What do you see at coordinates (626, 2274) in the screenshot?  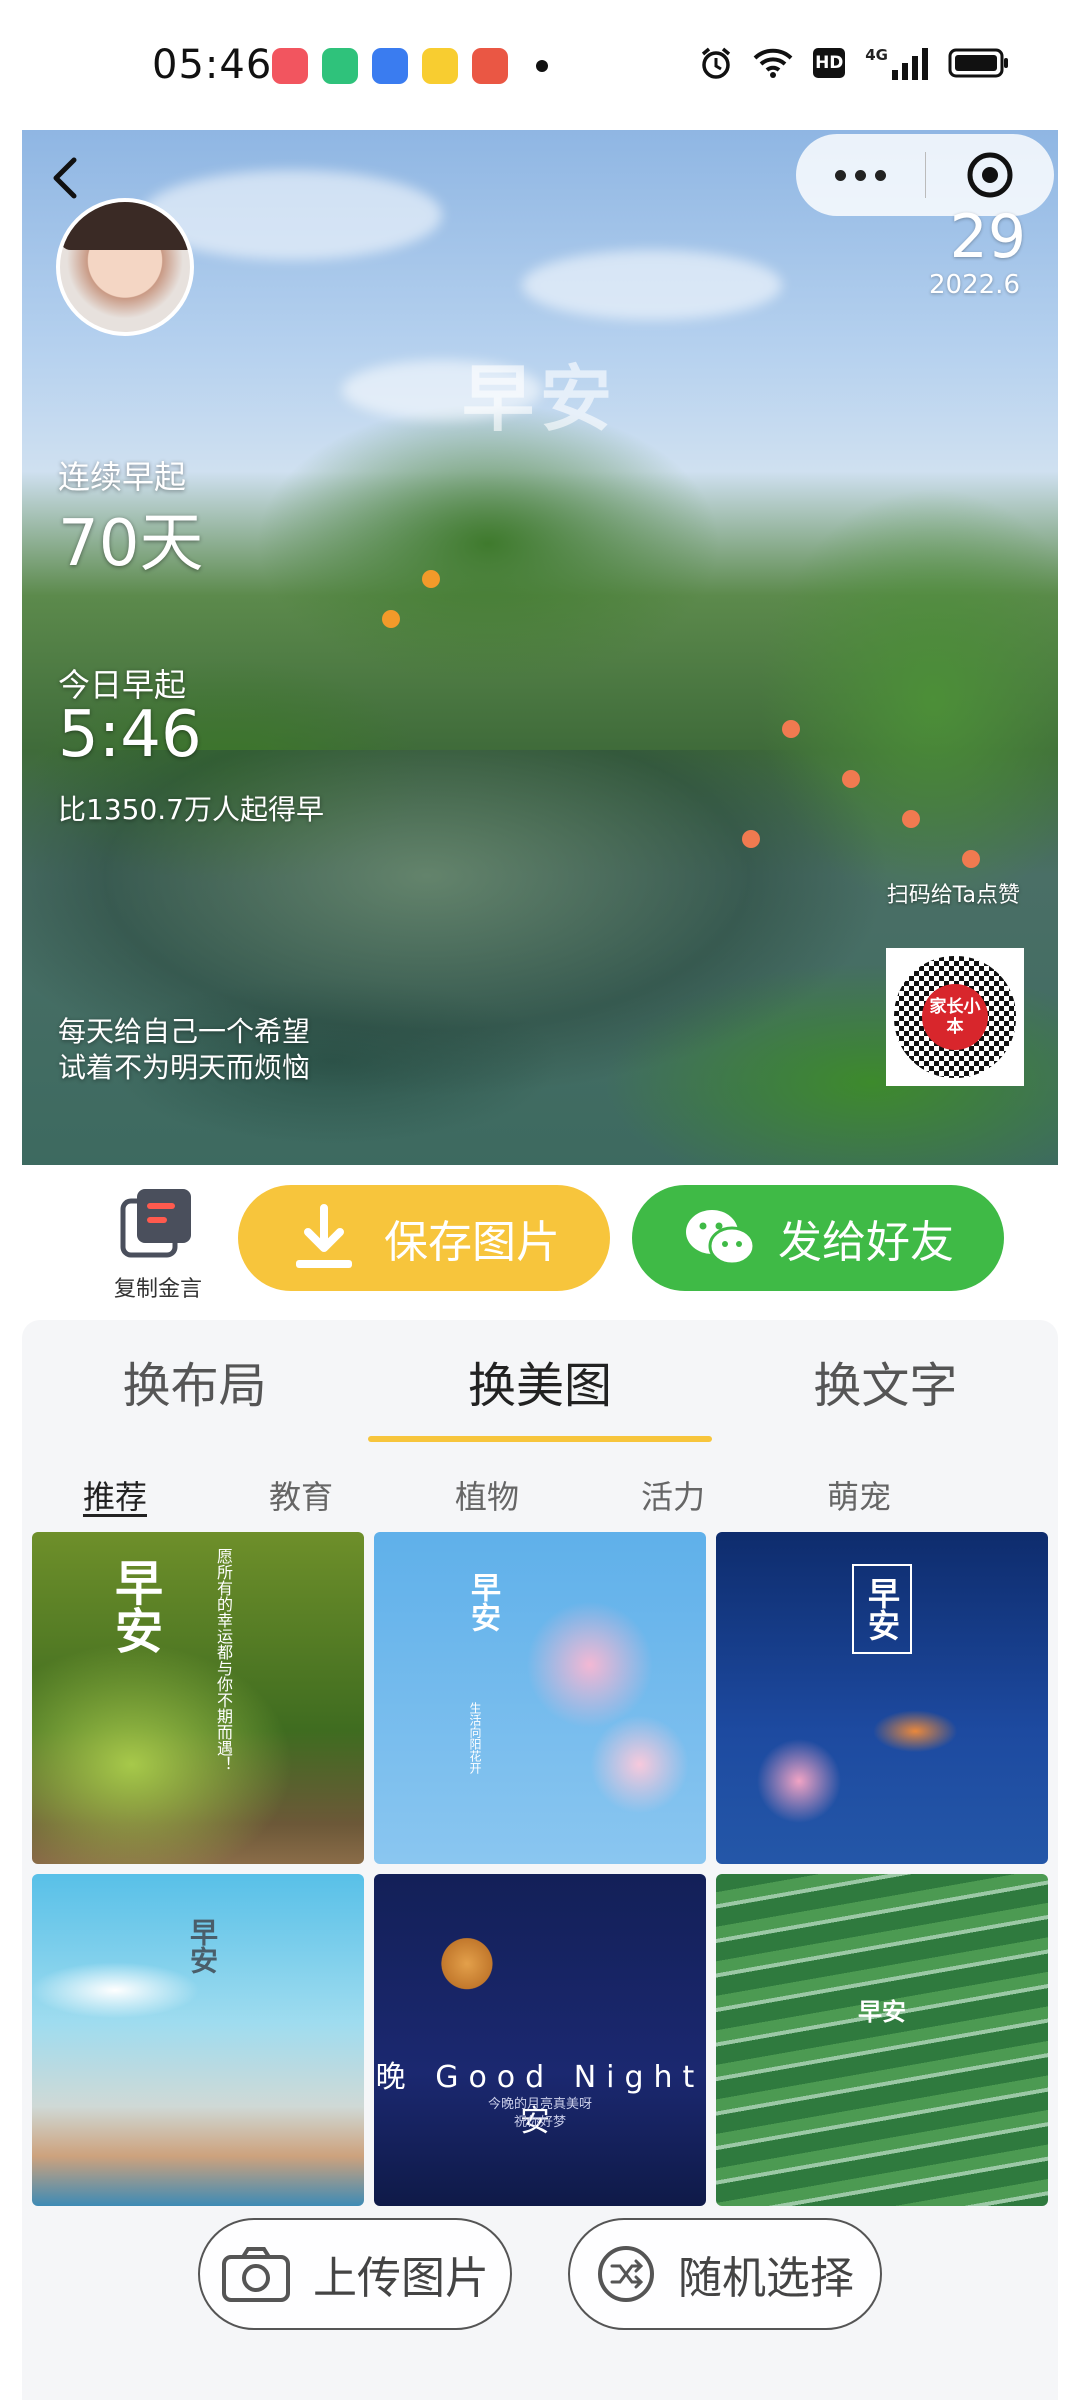 I see `shuffle-icon` at bounding box center [626, 2274].